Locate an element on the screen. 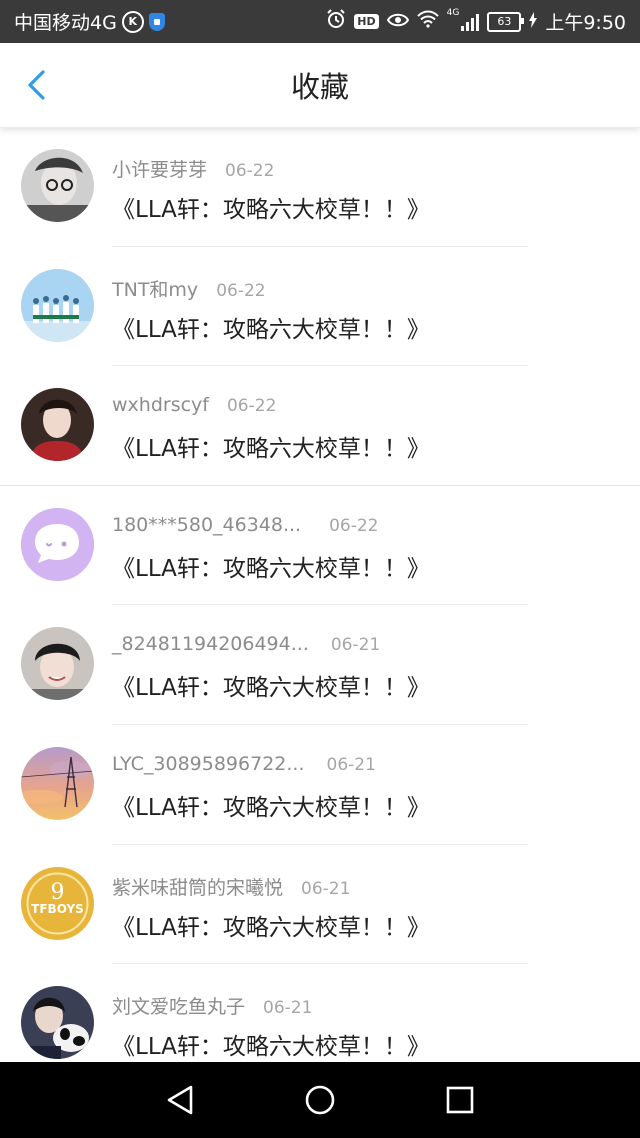 The height and width of the screenshot is (1138, 640). battery-icon: 63 is located at coordinates (506, 21).